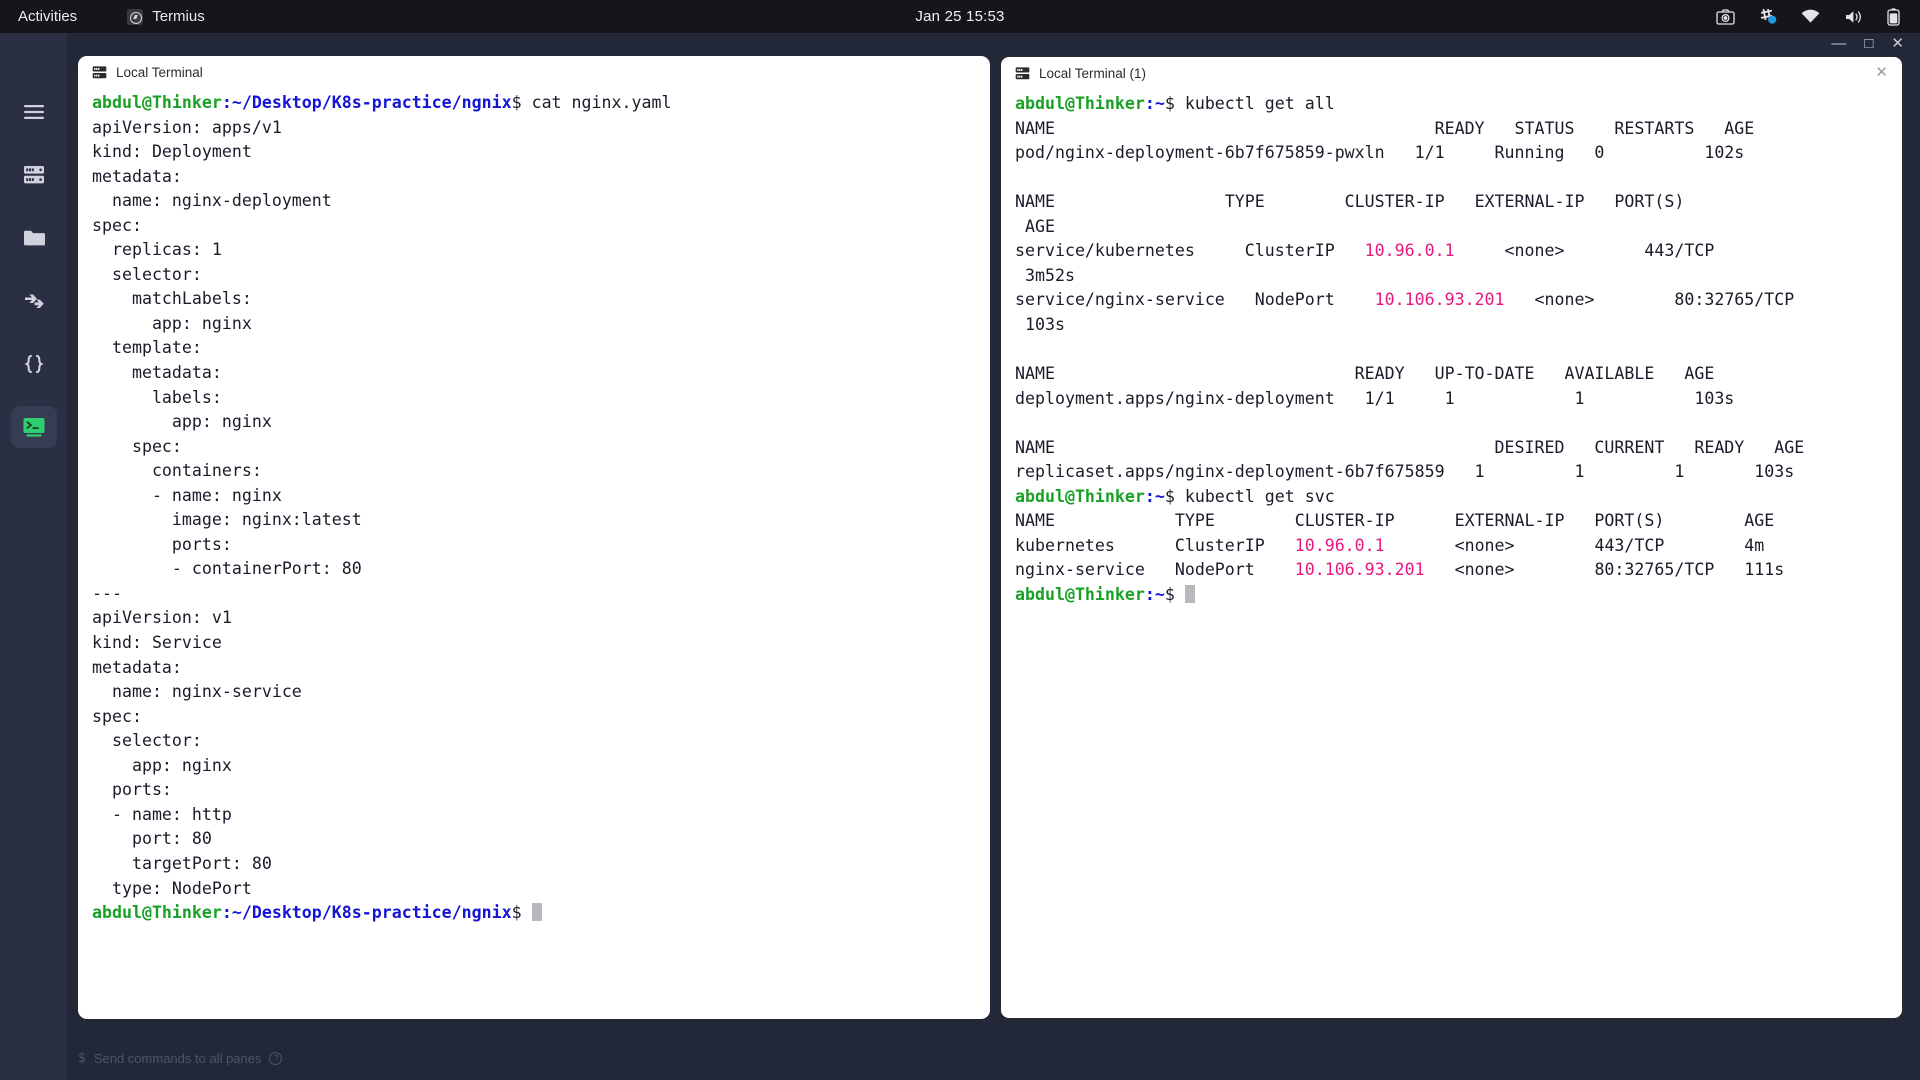  I want to click on statusbar-label: Send commands to all panes, so click(177, 1058).